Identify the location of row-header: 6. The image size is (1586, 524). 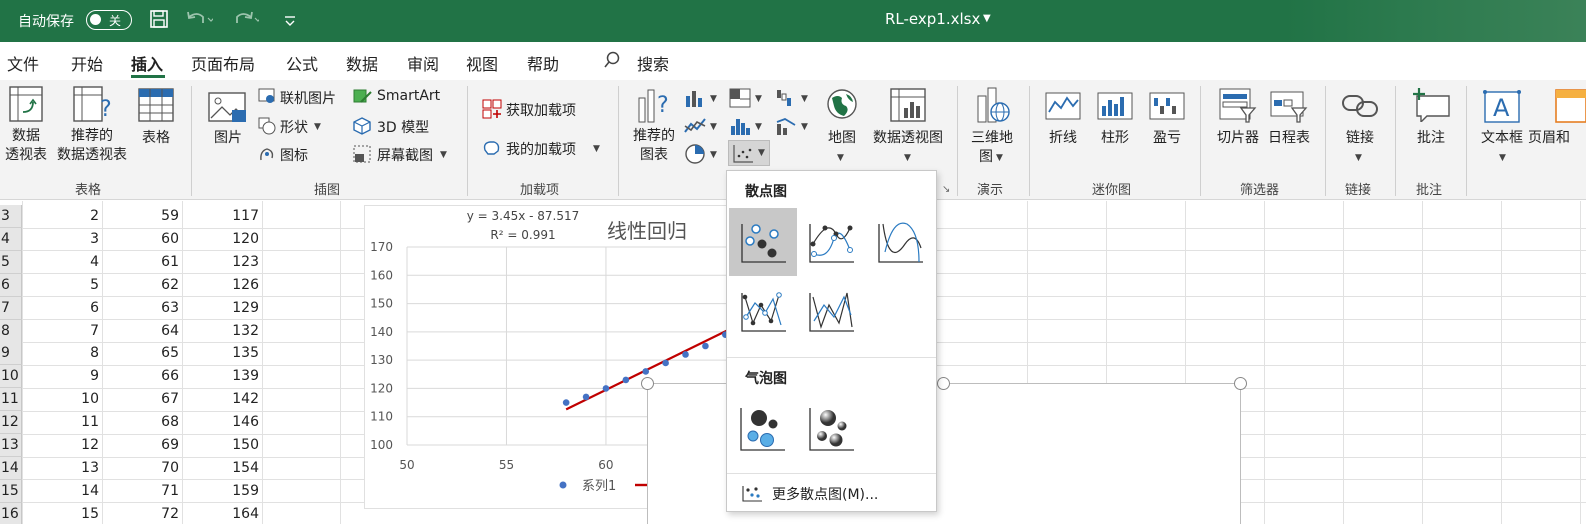
(11, 285).